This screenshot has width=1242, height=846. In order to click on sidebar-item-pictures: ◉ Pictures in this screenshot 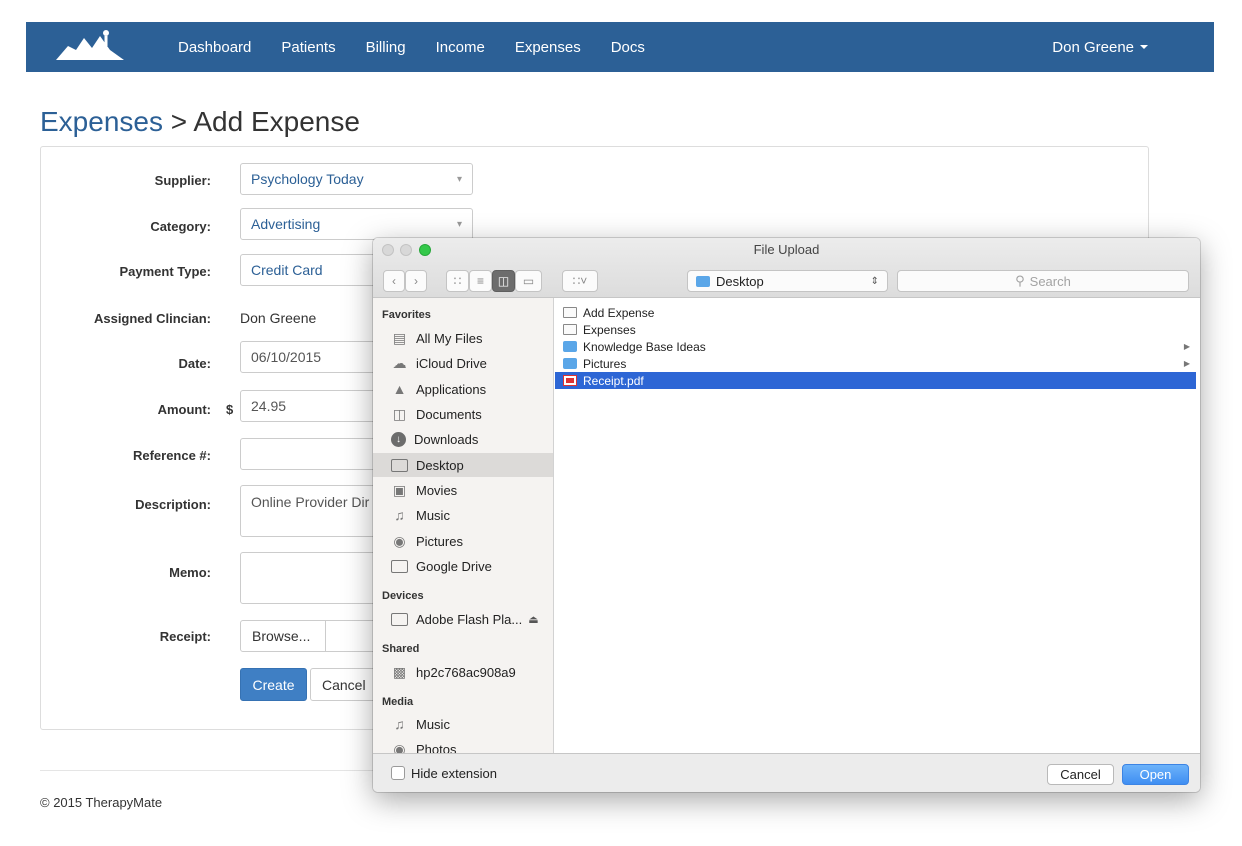, I will do `click(463, 541)`.